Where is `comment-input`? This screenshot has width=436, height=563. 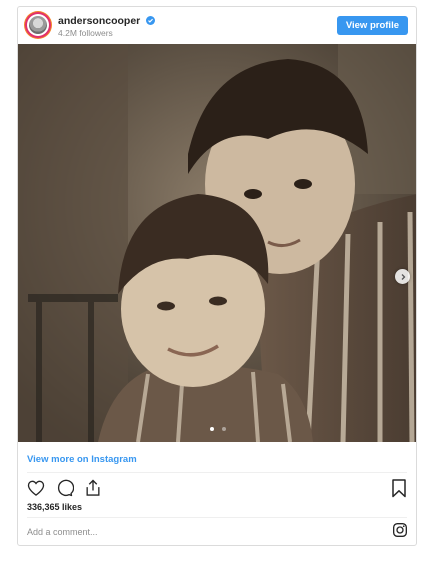 comment-input is located at coordinates (197, 532).